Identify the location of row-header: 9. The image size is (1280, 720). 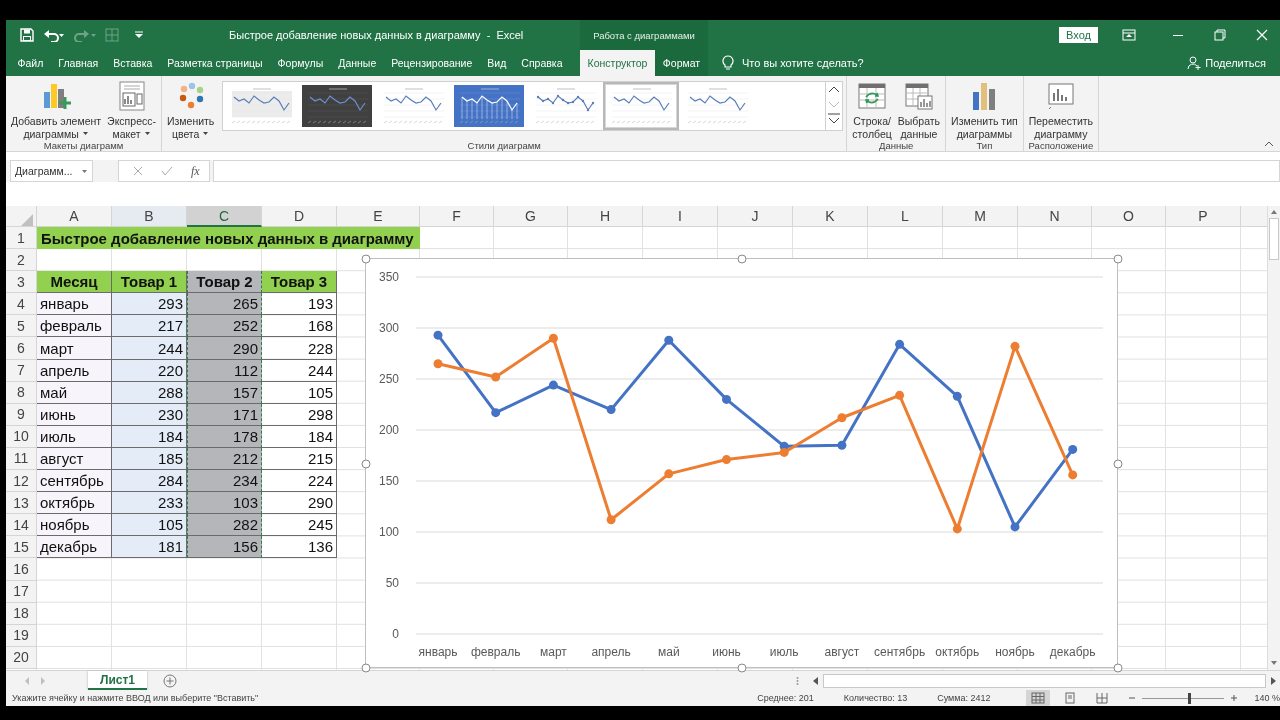
(21, 414).